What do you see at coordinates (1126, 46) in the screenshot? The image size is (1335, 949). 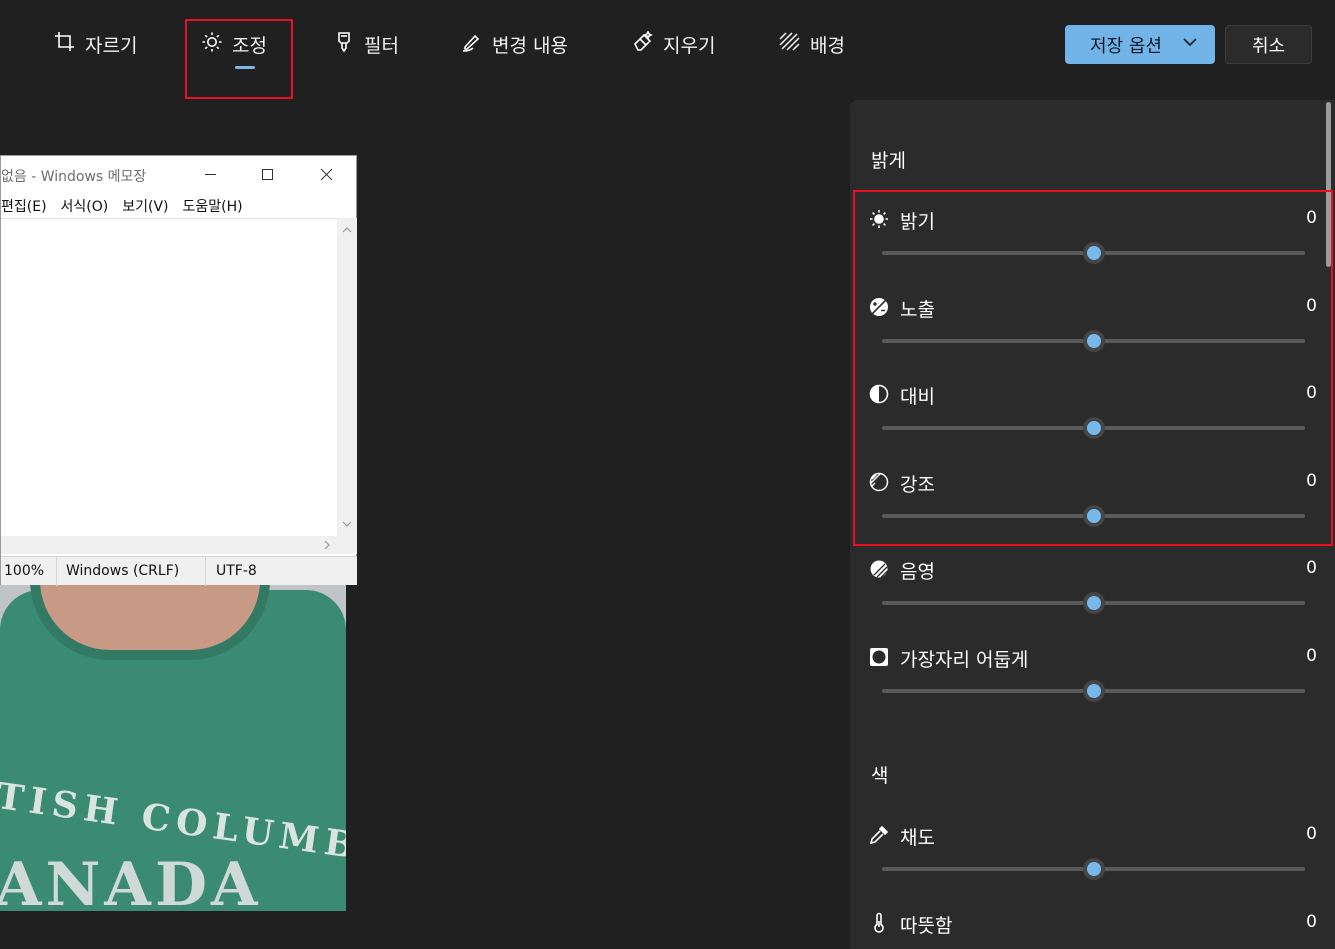 I see `save-options-label: 저장 옵션` at bounding box center [1126, 46].